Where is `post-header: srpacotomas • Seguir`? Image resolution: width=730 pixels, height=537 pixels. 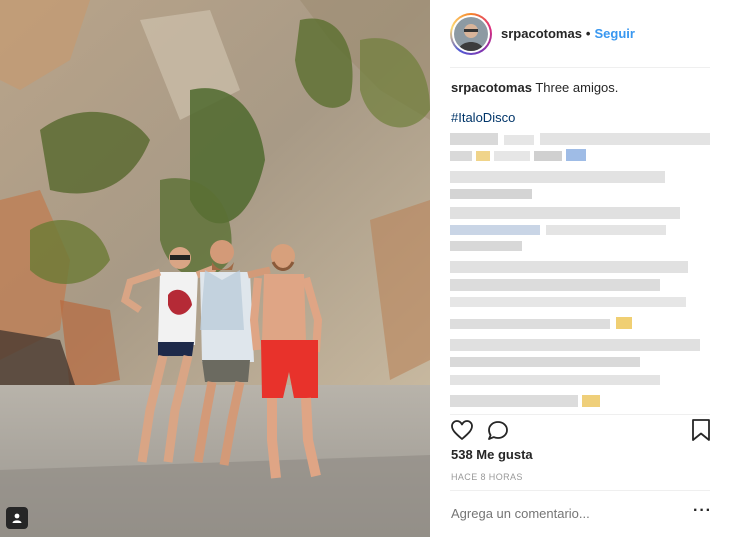 post-header: srpacotomas • Seguir is located at coordinates (580, 33).